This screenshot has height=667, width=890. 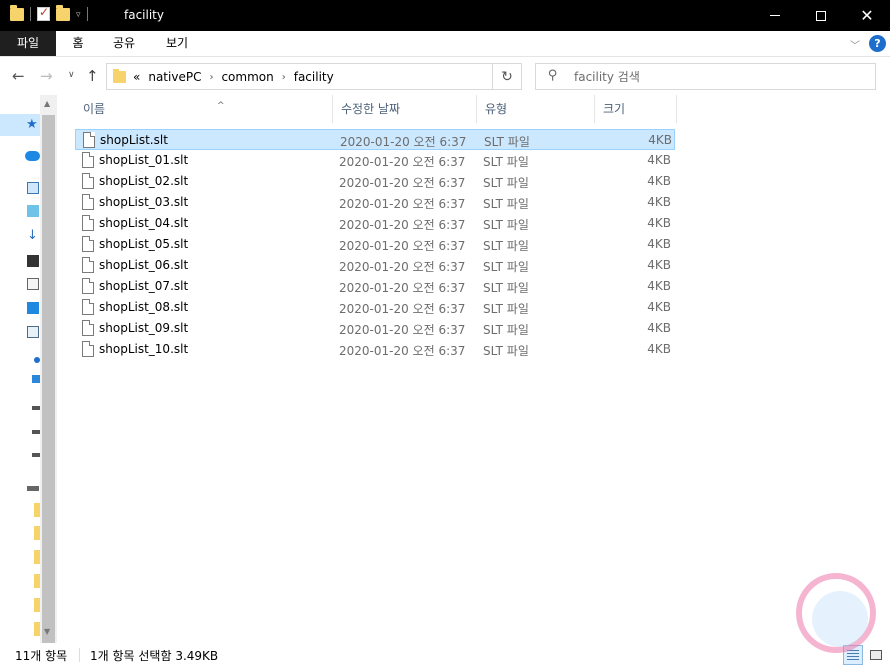 What do you see at coordinates (33, 211) in the screenshot?
I see `3d-objects-icon` at bounding box center [33, 211].